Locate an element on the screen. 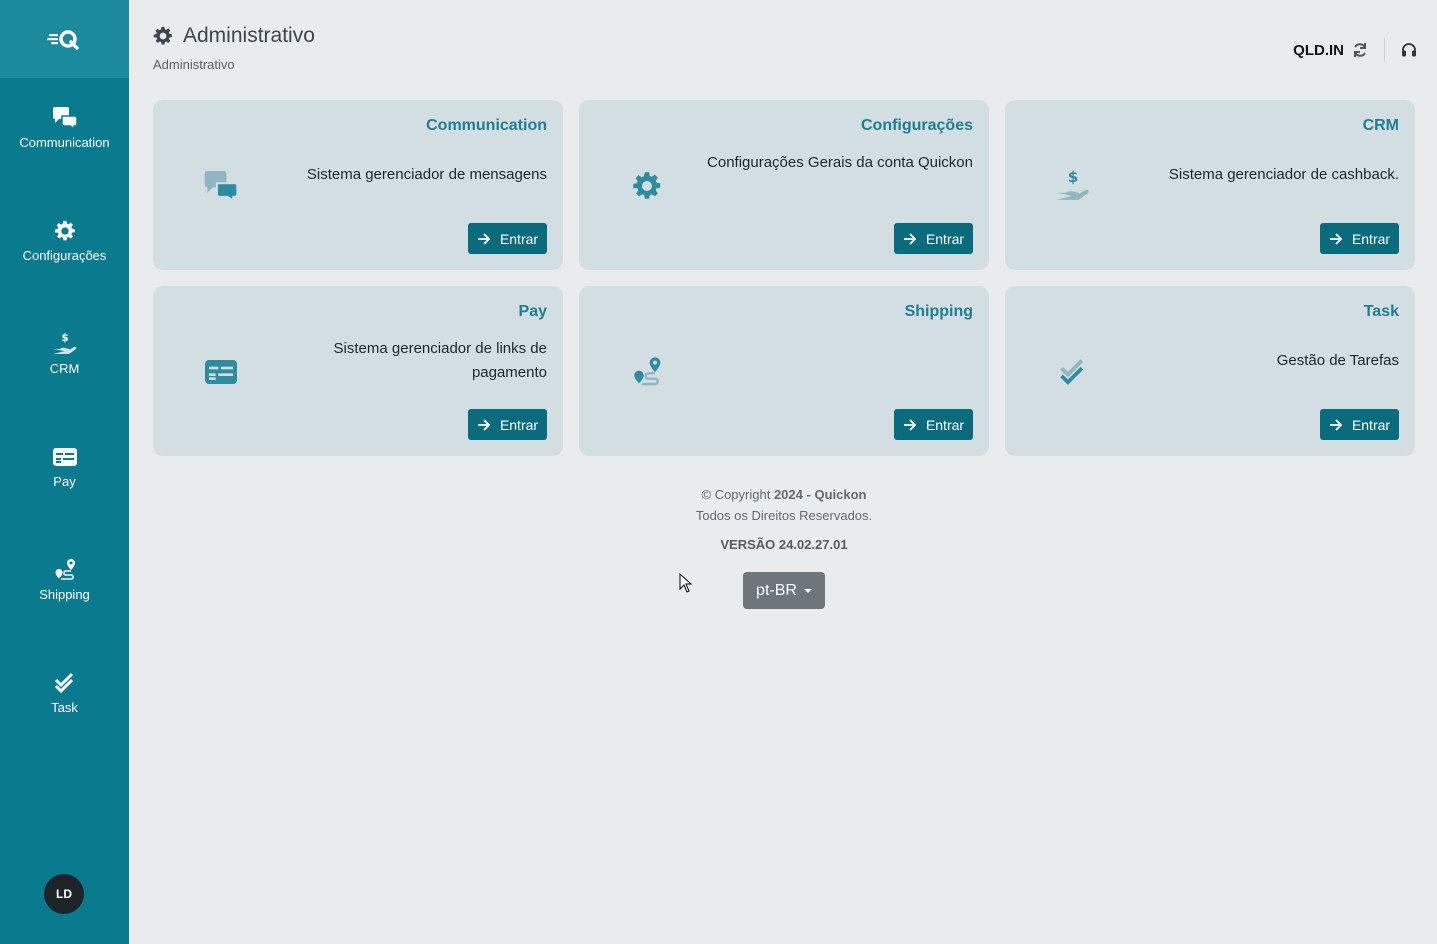 Image resolution: width=1437 pixels, height=944 pixels. divider is located at coordinates (1384, 50).